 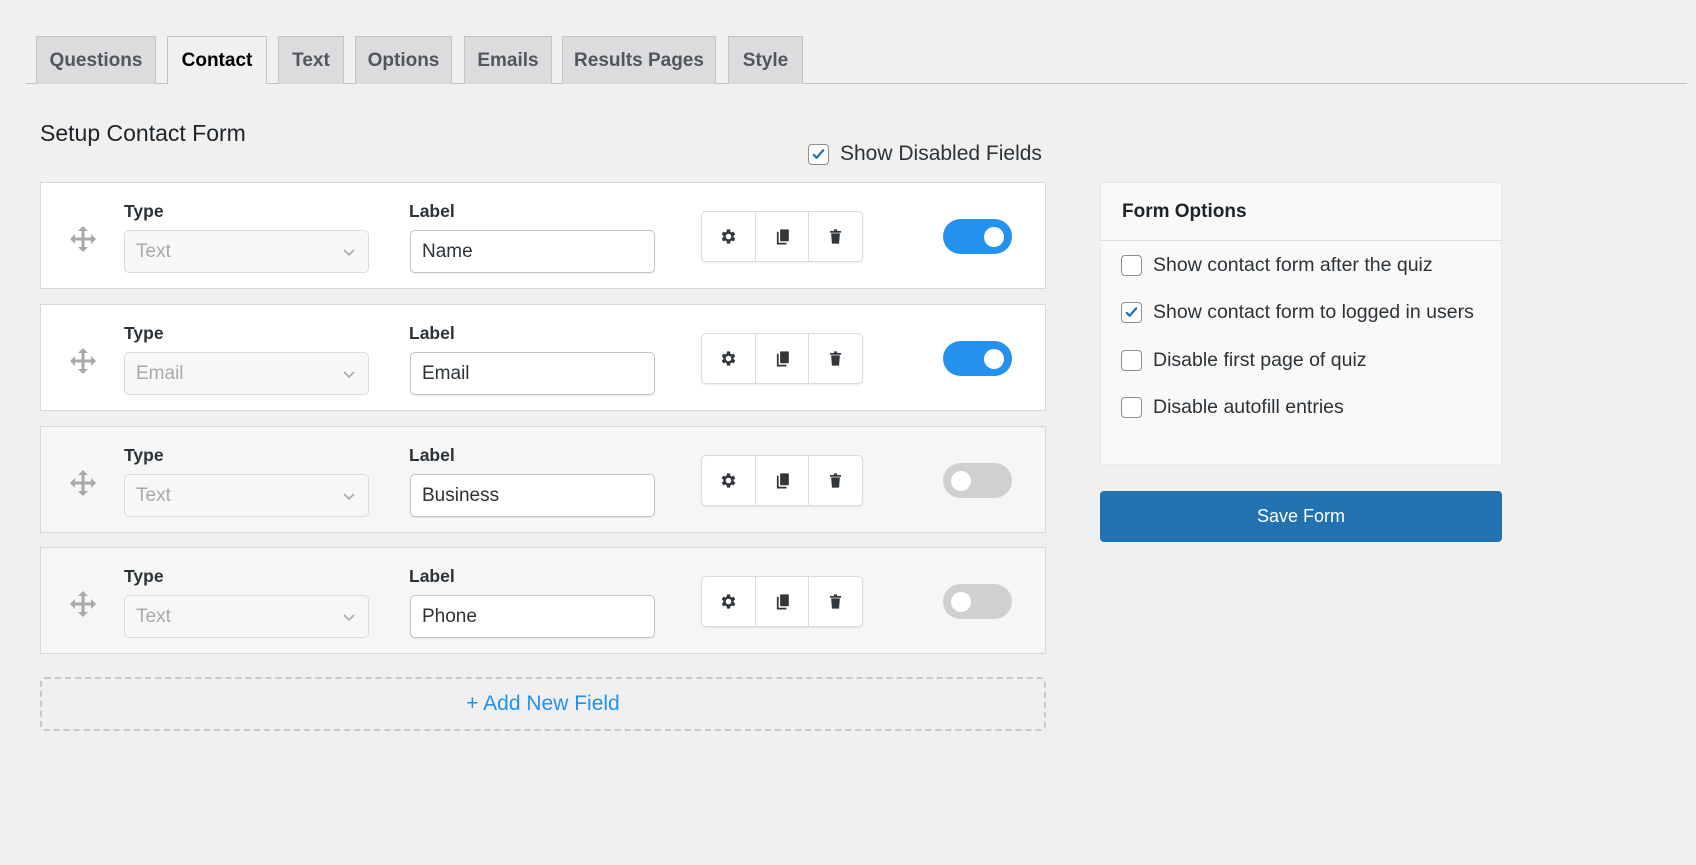 I want to click on show-disabled-fields-toggle: Show Disabled Fields, so click(x=925, y=154).